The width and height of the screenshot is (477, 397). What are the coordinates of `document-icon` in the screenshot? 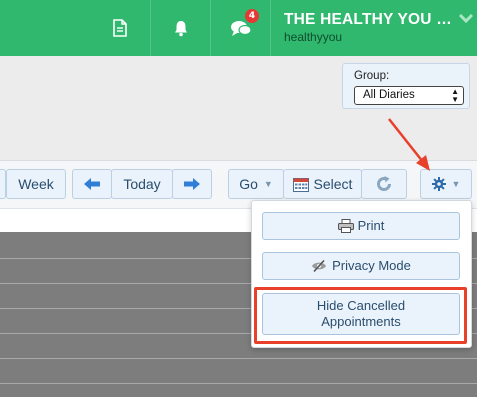 It's located at (120, 28).